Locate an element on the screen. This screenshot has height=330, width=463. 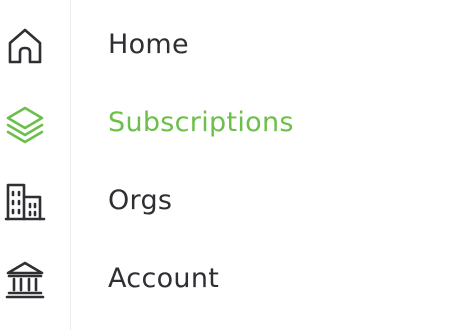
sidebar-item-label: Account is located at coordinates (164, 278).